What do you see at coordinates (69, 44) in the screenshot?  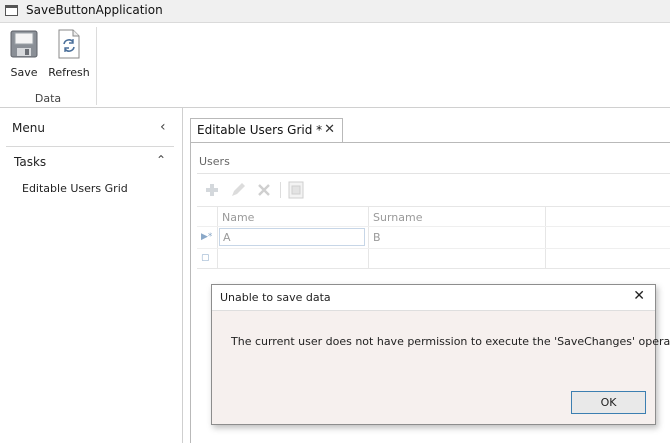 I see `refresh-icon` at bounding box center [69, 44].